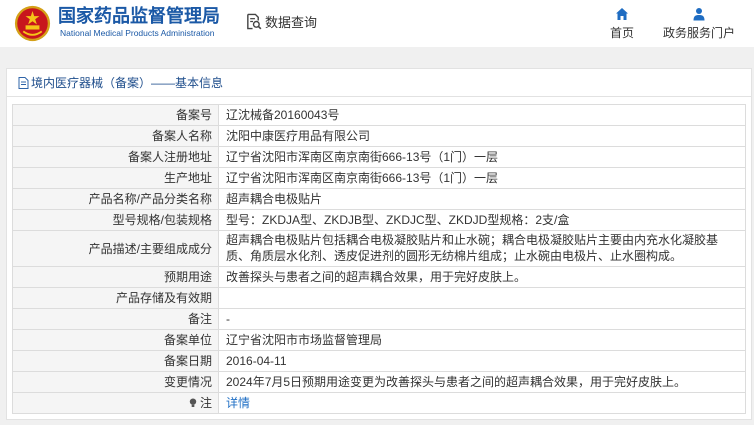 This screenshot has height=425, width=754. What do you see at coordinates (379, 83) in the screenshot?
I see `panel-header: 境内医疗器械（备案）——基本信息` at bounding box center [379, 83].